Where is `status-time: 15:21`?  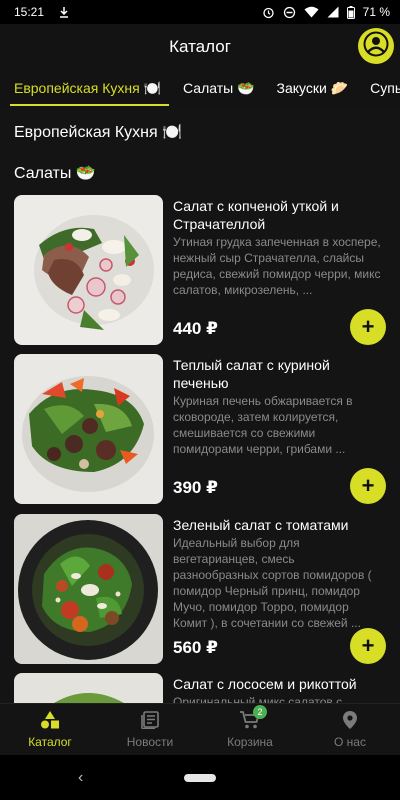
status-time: 15:21 is located at coordinates (29, 12).